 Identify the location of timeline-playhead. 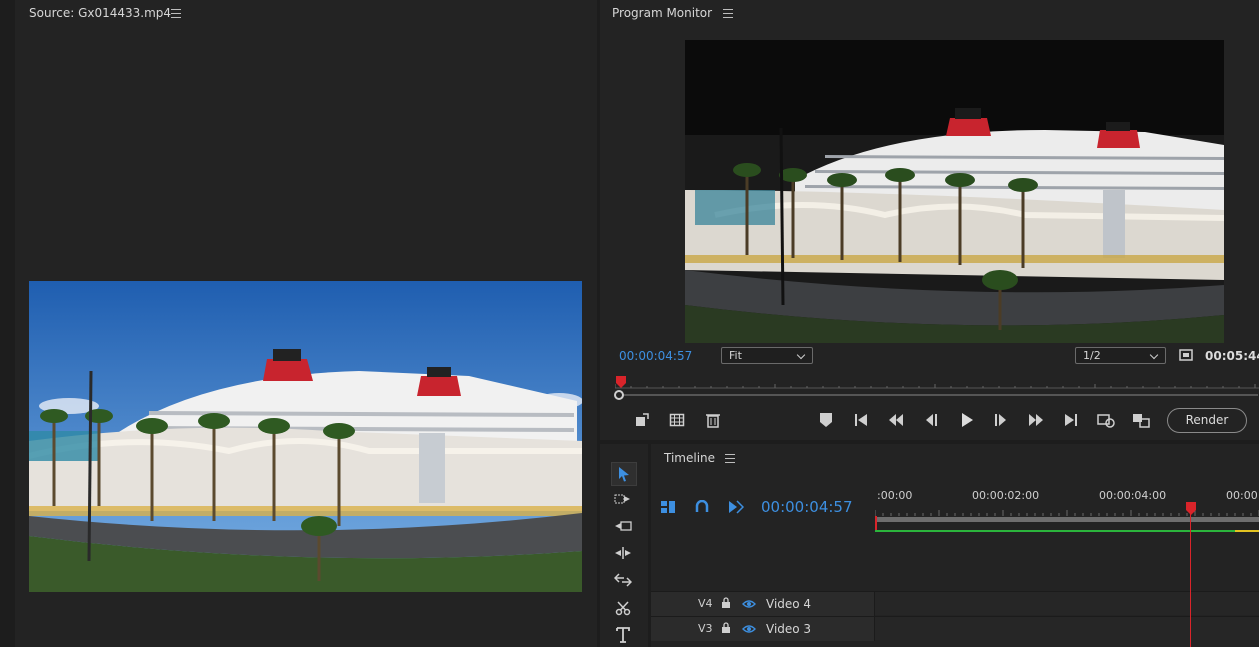
(1191, 509).